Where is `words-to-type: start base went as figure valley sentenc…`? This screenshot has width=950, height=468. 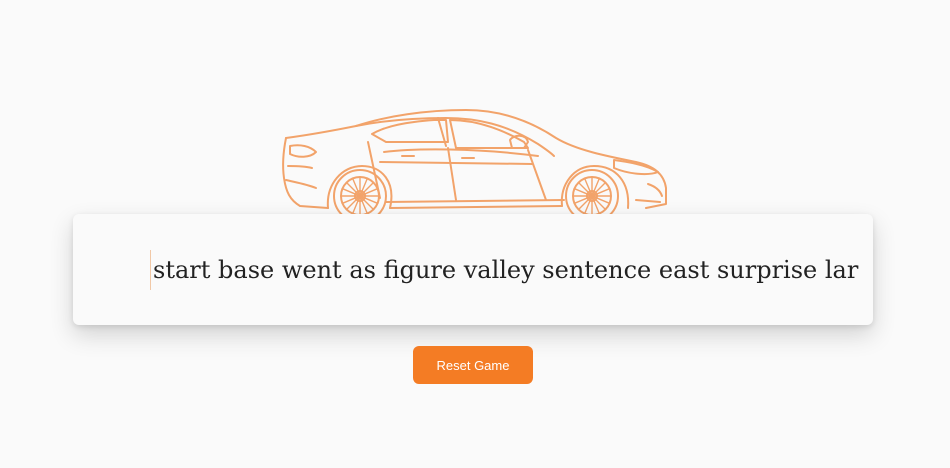
words-to-type: start base went as figure valley sentenc… is located at coordinates (506, 270).